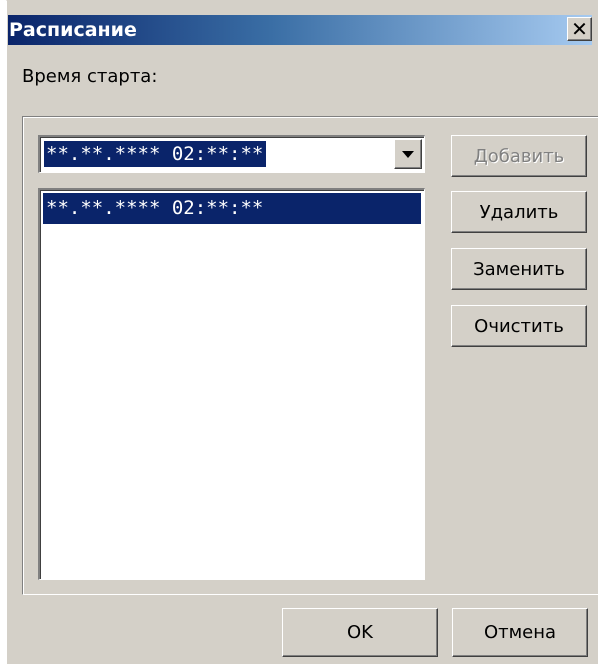  I want to click on ok-button: OK, so click(360, 632).